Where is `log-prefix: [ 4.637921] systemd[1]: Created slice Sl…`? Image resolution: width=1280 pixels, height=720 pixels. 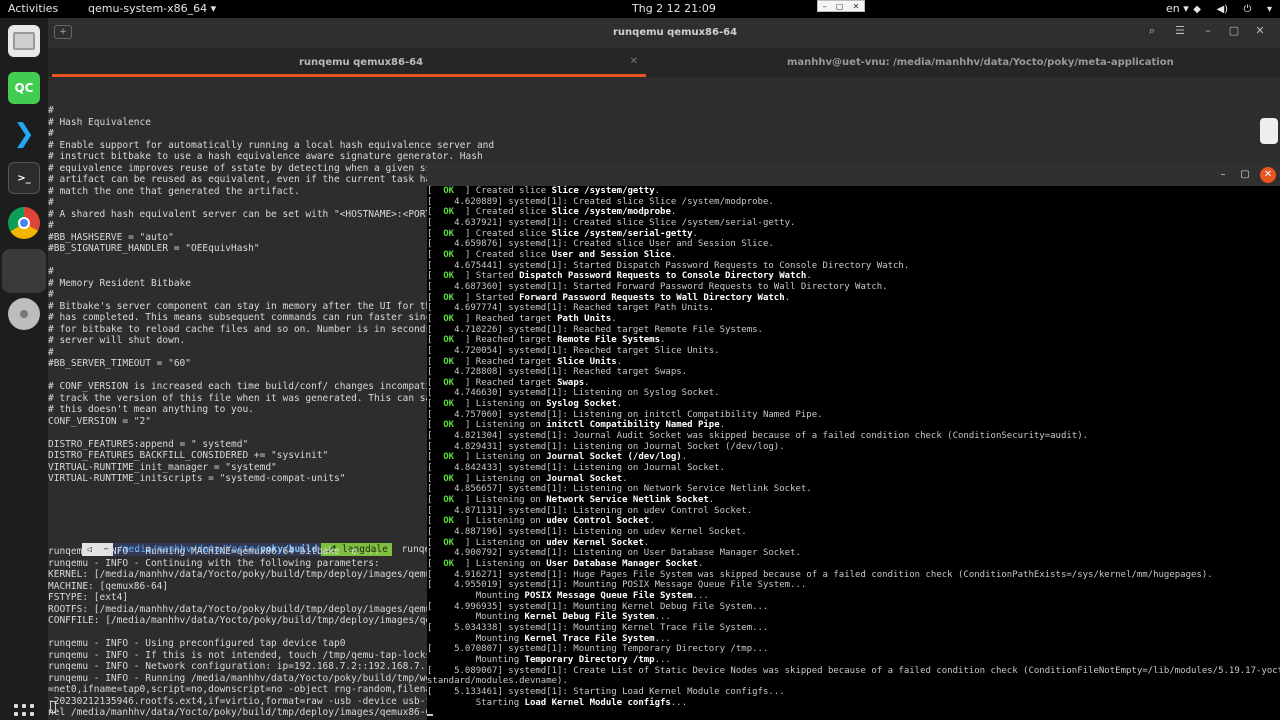 log-prefix: [ 4.637921] systemd[1]: Created slice Sl… is located at coordinates (611, 222).